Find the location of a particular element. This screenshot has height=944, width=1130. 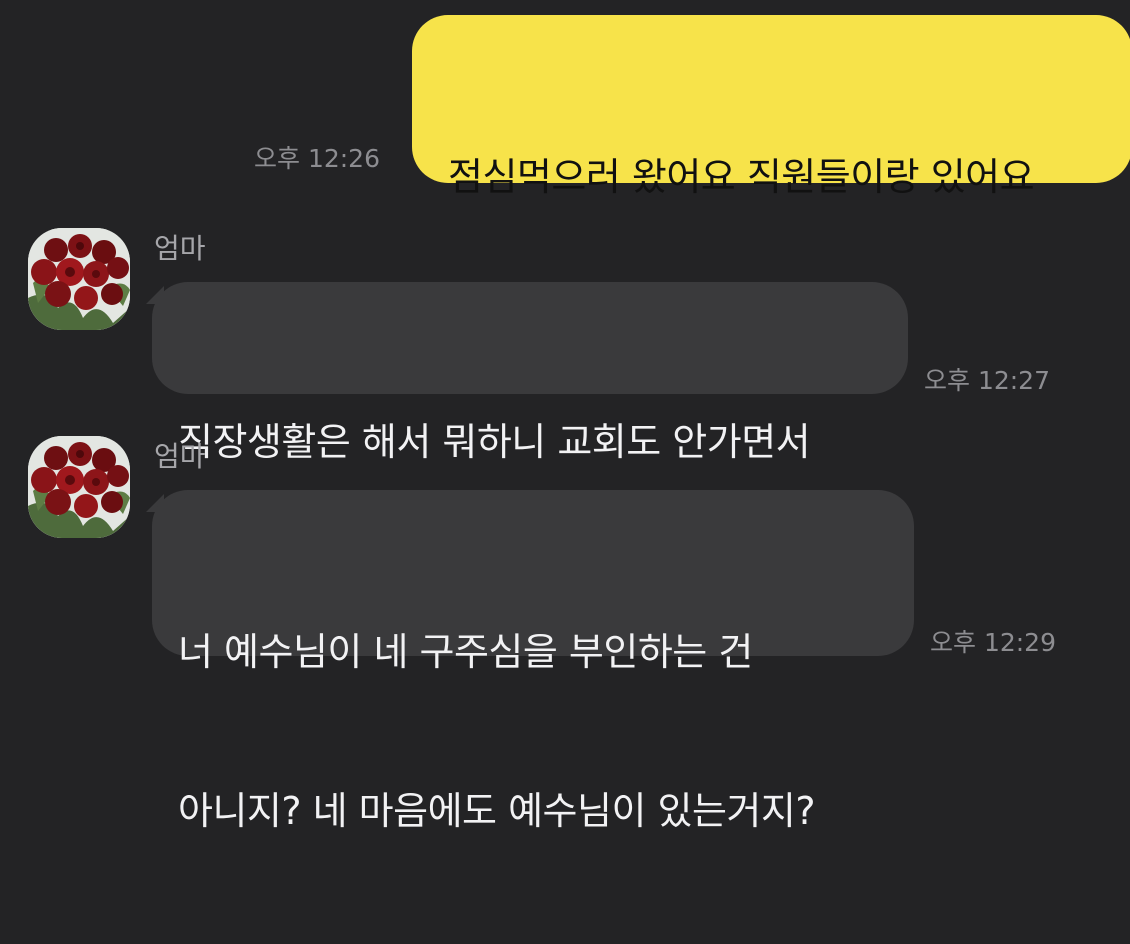

message-timestamp: 오후 12:29 is located at coordinates (993, 642).